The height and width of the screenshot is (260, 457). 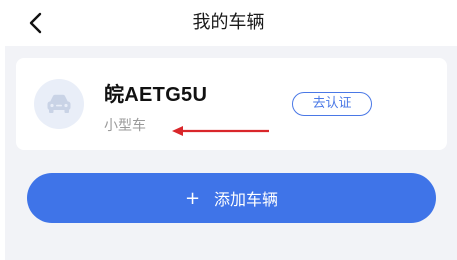 I want to click on car-icon, so click(x=59, y=103).